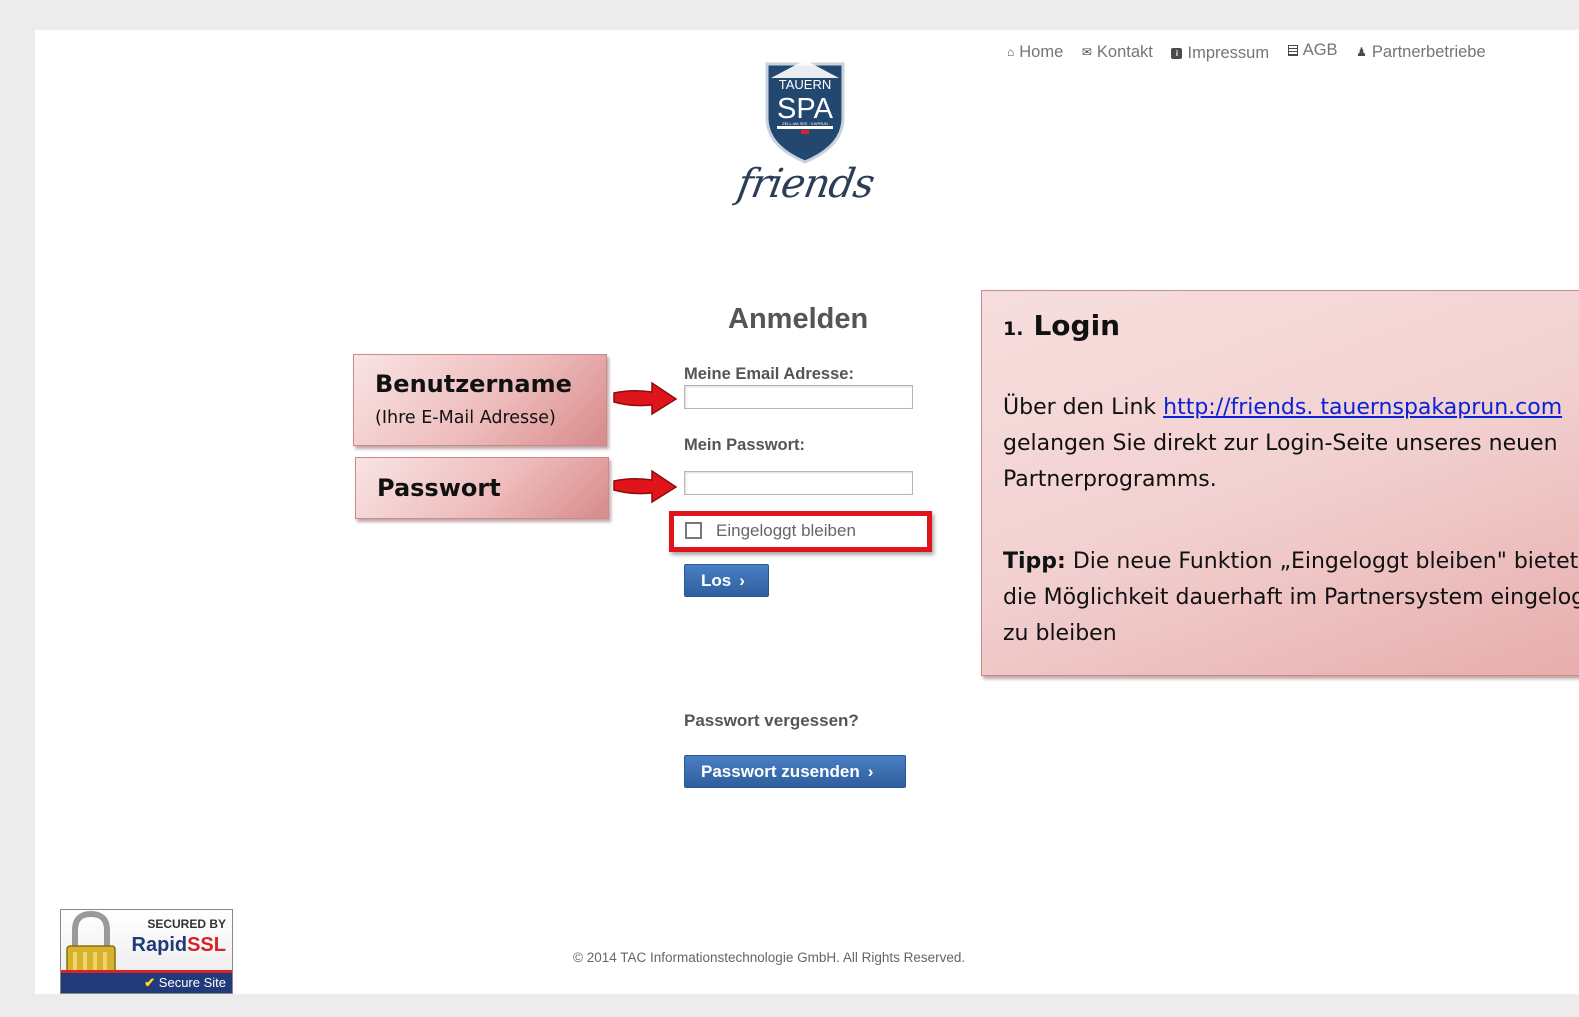  I want to click on nav-kontakt-label: Kontakt, so click(1124, 51).